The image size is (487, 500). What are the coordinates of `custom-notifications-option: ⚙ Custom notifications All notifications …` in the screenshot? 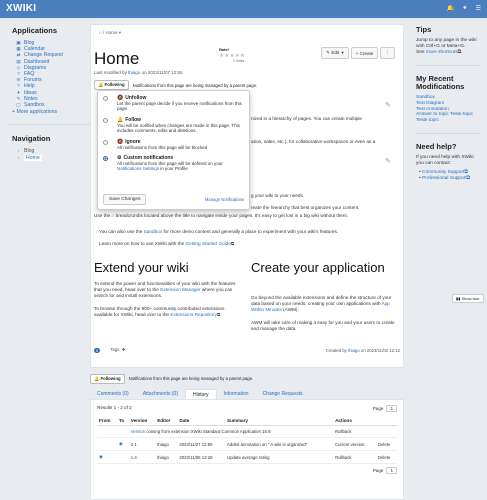 It's located at (173, 163).